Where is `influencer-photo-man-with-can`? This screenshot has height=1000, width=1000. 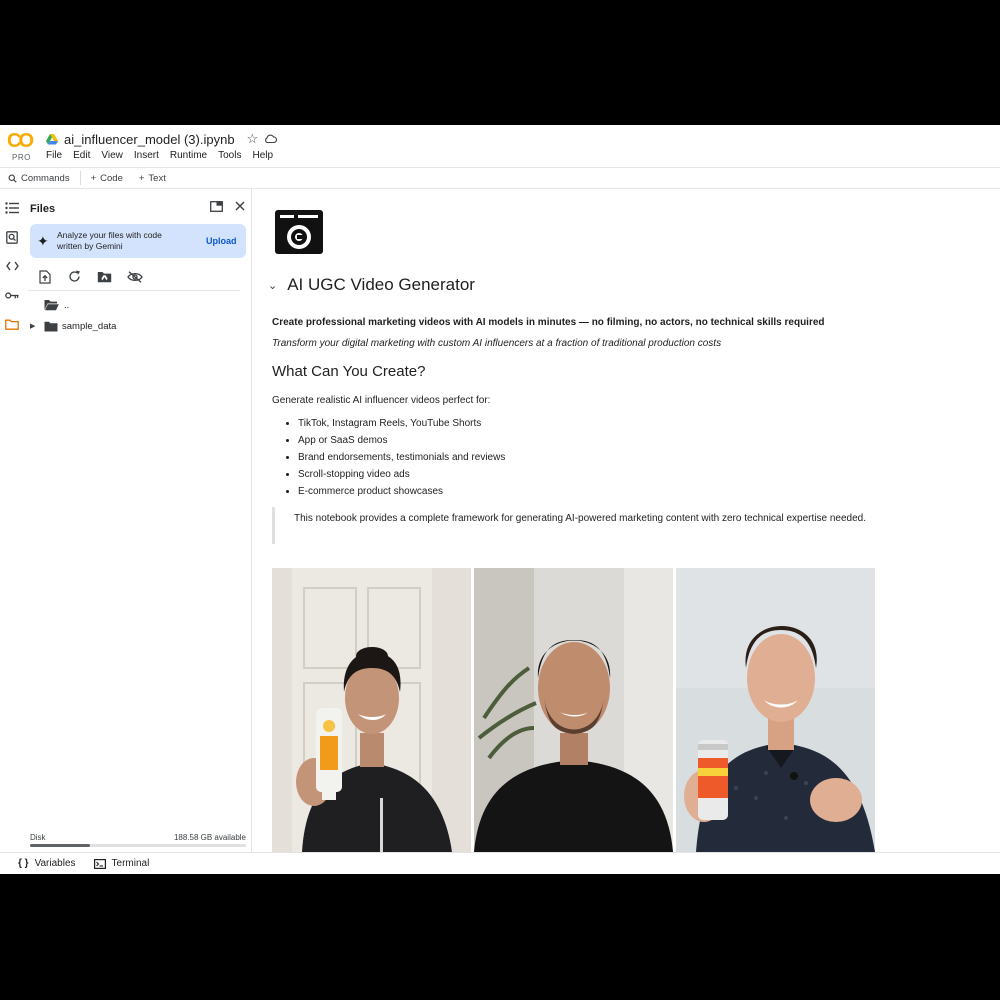 influencer-photo-man-with-can is located at coordinates (775, 710).